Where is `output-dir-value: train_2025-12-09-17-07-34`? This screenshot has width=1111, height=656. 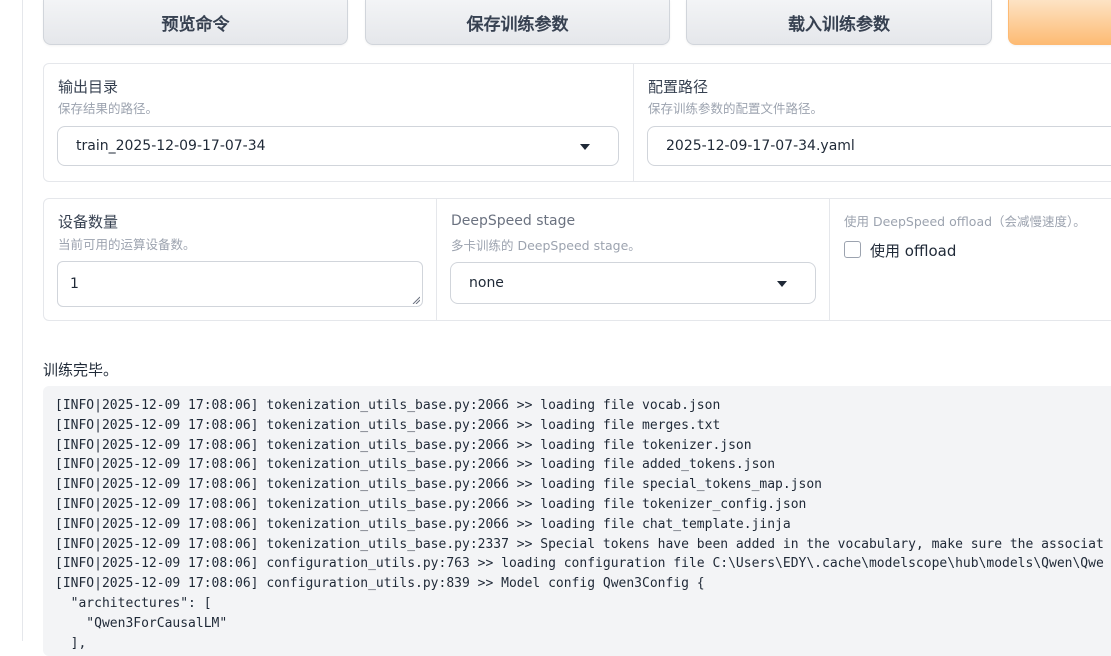
output-dir-value: train_2025-12-09-17-07-34 is located at coordinates (171, 146).